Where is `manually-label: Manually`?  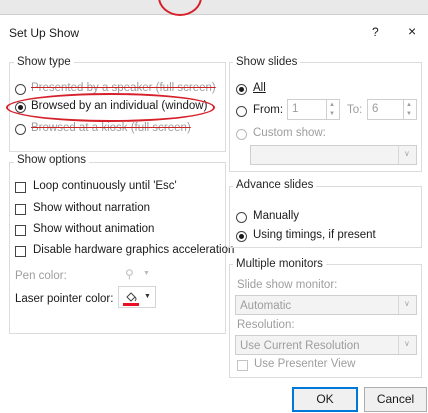 manually-label: Manually is located at coordinates (276, 216).